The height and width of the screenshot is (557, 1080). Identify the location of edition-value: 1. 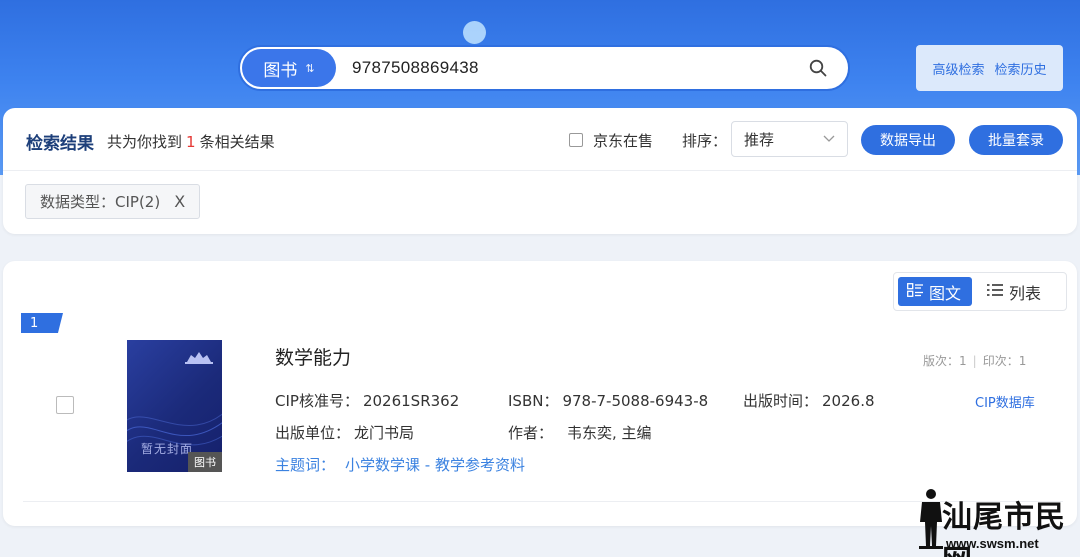
(963, 361).